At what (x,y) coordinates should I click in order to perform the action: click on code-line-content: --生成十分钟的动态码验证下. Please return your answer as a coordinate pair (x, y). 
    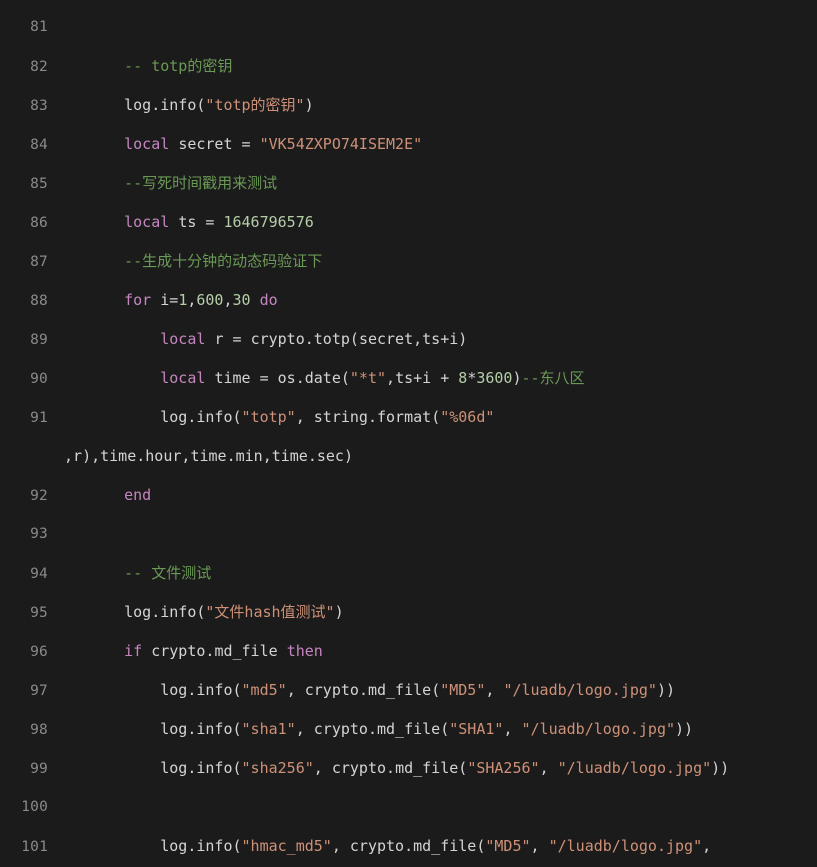
    Looking at the image, I should click on (432, 261).